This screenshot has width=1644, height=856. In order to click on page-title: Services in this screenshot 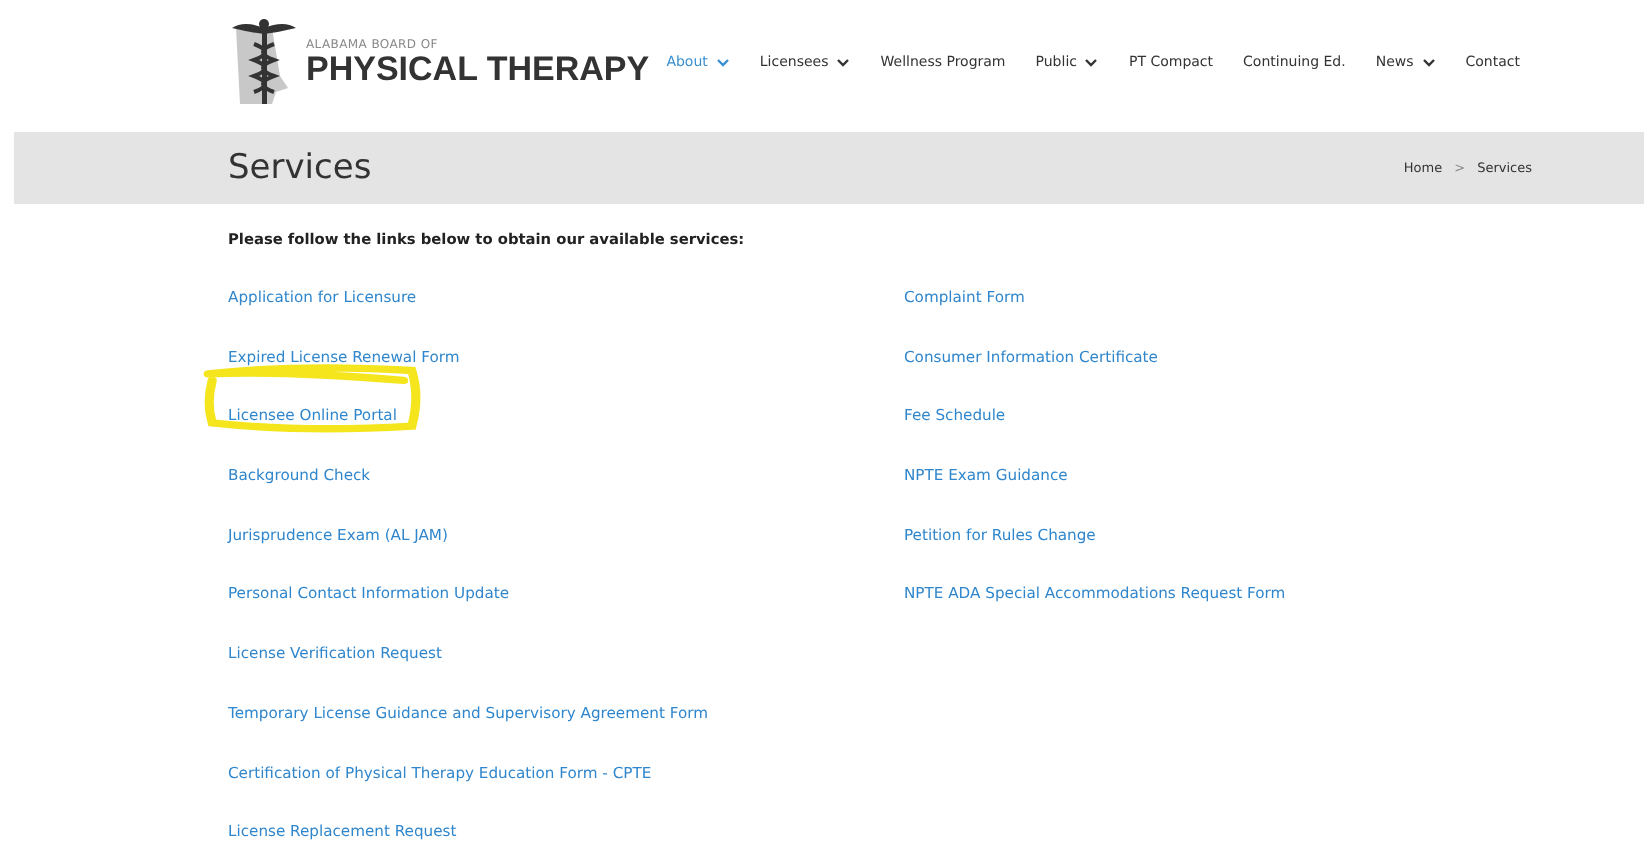, I will do `click(300, 168)`.